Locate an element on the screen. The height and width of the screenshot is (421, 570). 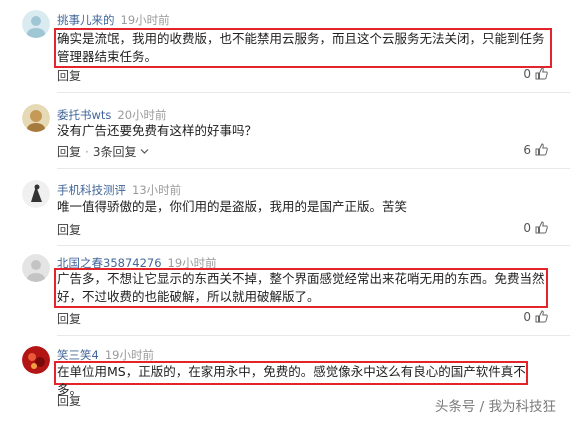
comment-text: 在单位用MS，正版的，在家用永中，免费的。感觉像永中这么有良心的国产软件真不多。 is located at coordinates (291, 380).